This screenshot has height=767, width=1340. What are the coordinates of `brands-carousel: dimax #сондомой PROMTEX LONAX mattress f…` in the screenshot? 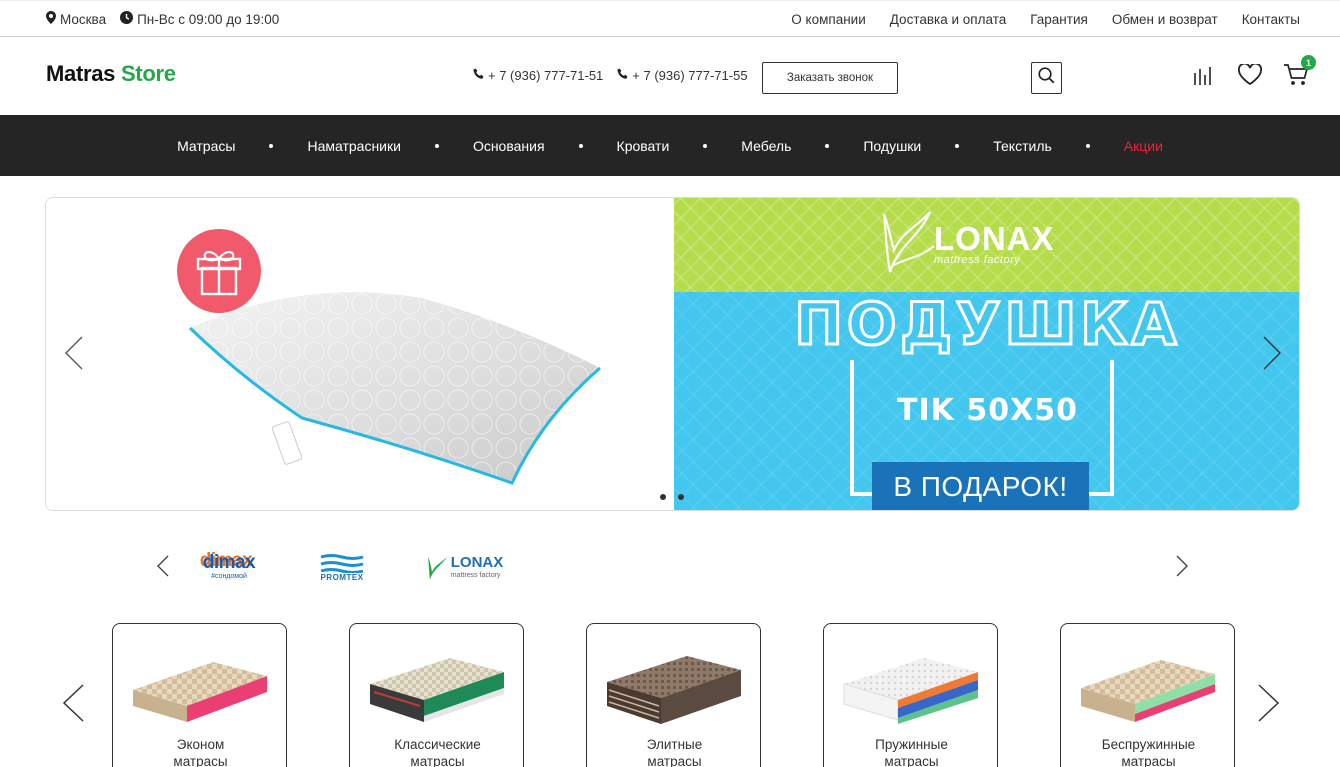 It's located at (670, 567).